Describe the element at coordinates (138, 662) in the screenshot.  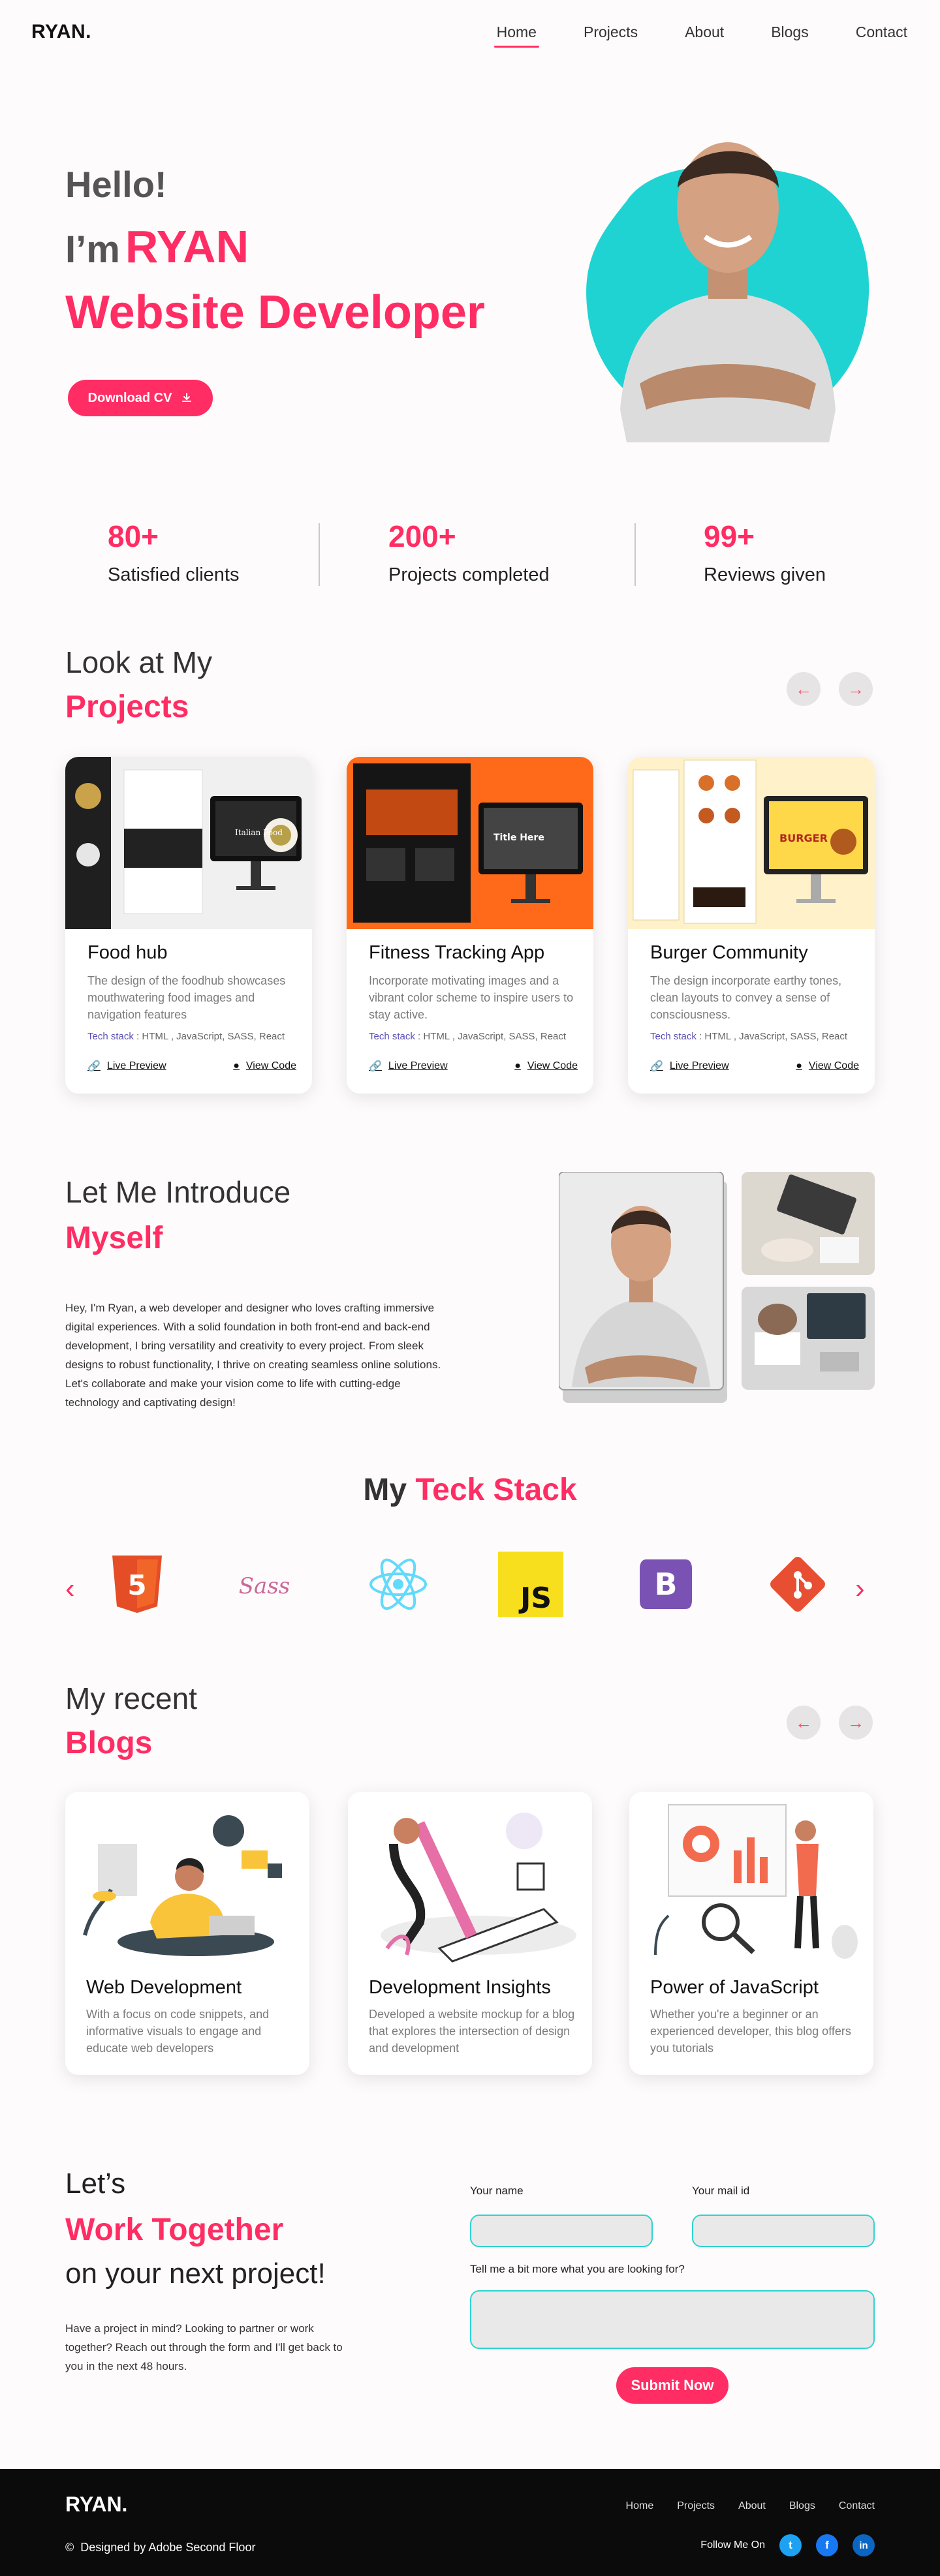
I see `projects-heading-1: Look at My` at that location.